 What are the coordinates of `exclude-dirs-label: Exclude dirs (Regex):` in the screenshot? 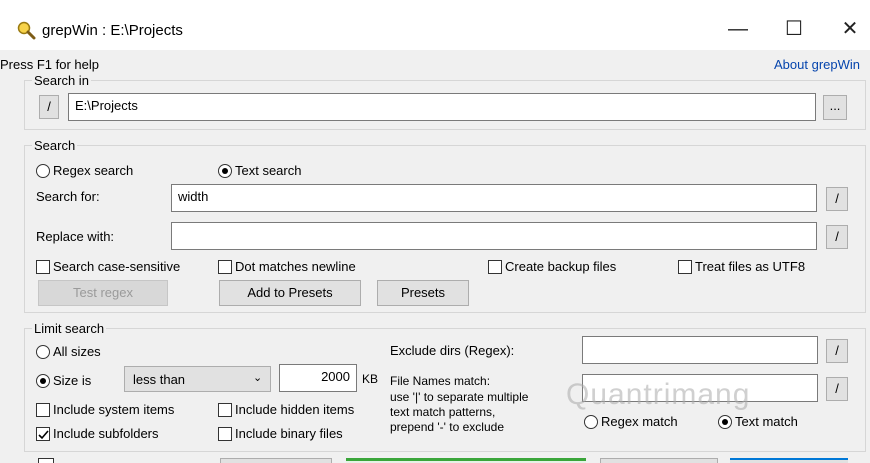 It's located at (452, 350).